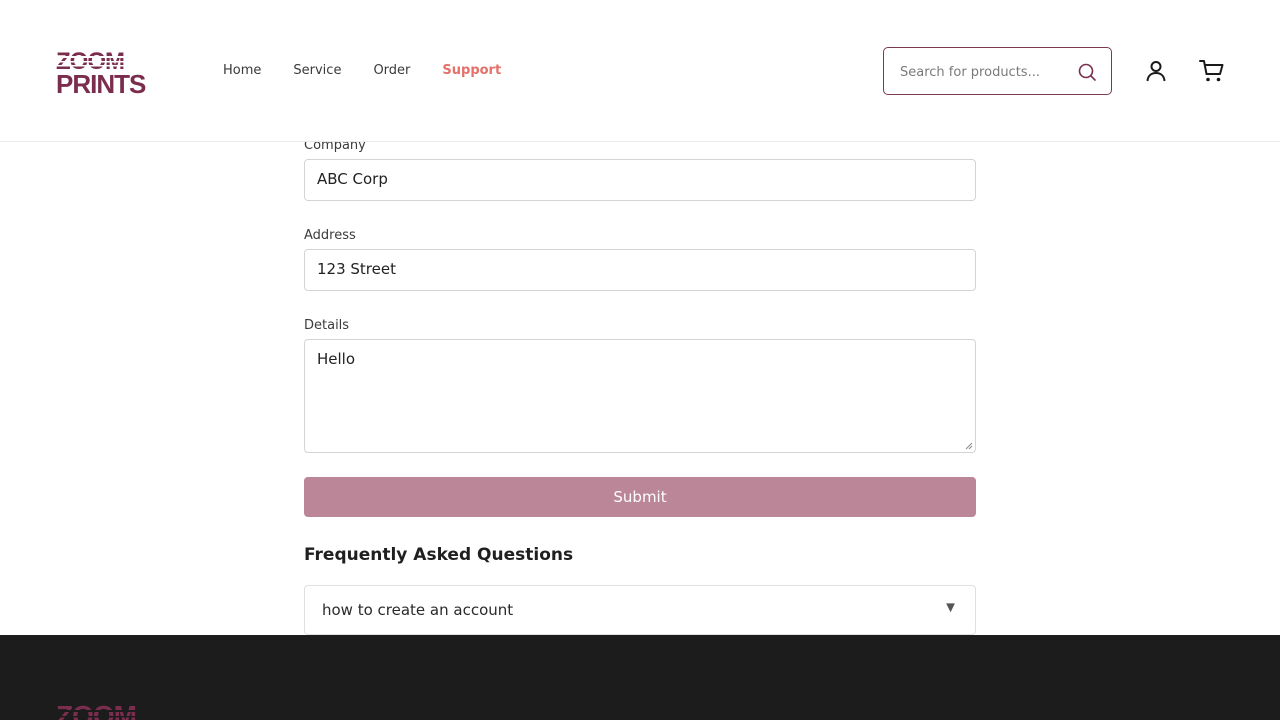 The image size is (1280, 720). I want to click on details-label: Details, so click(327, 325).